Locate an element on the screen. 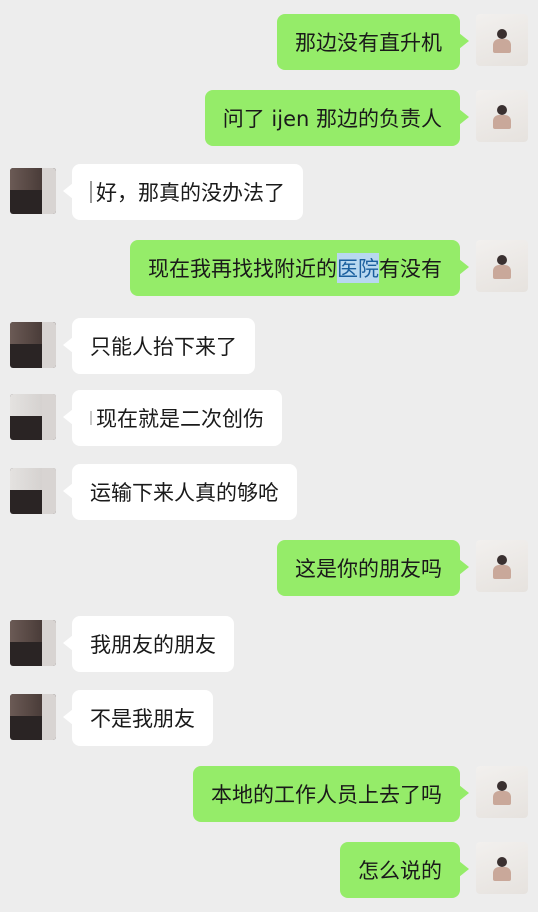 The height and width of the screenshot is (912, 538). received-message-bubble: 我朋友的朋友 is located at coordinates (148, 644).